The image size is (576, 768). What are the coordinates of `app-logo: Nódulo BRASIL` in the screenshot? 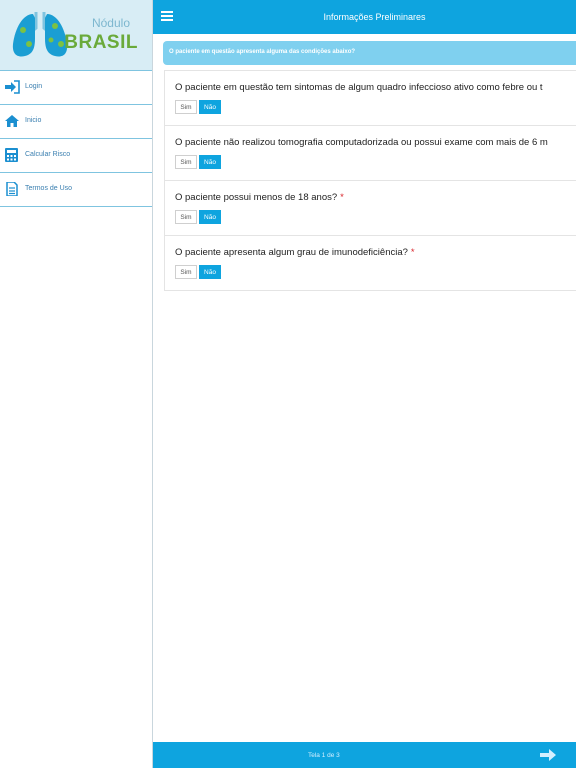 It's located at (76, 35).